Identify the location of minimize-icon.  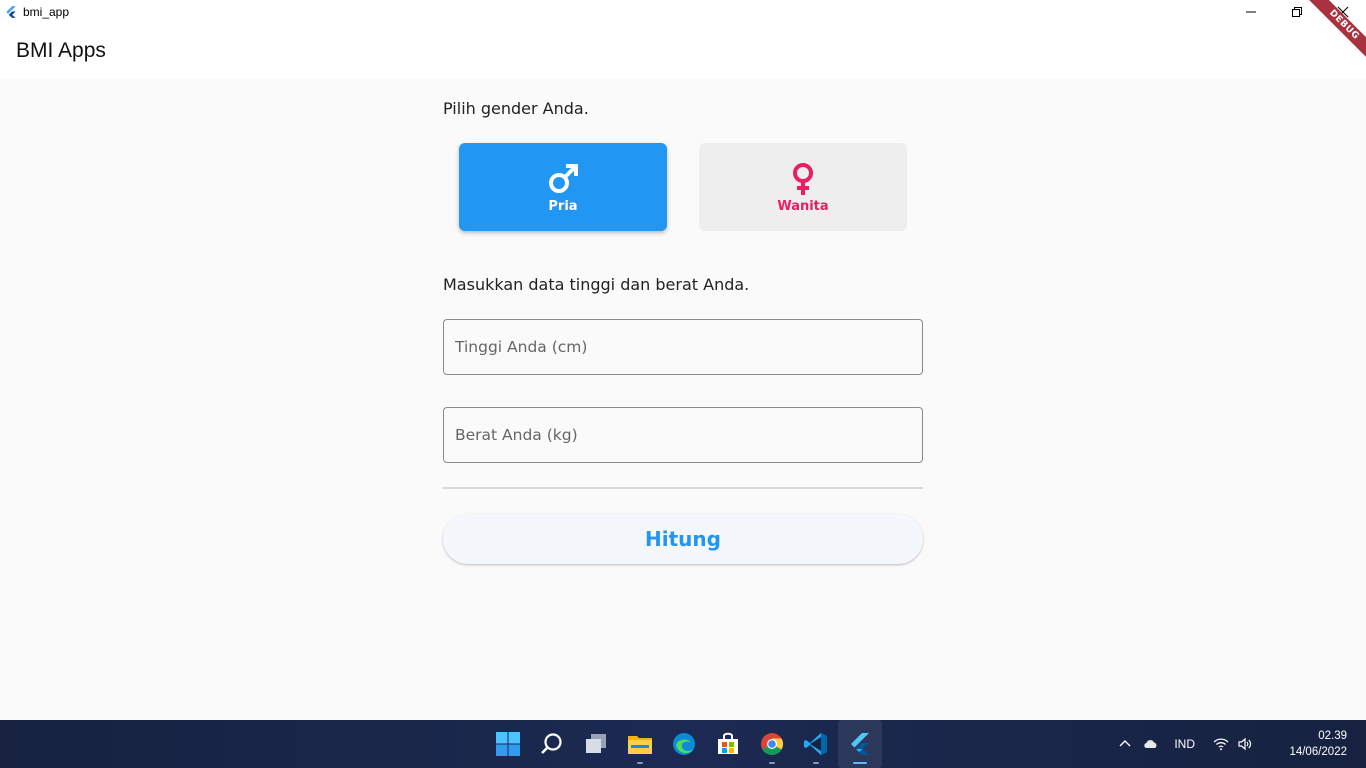
(1251, 12).